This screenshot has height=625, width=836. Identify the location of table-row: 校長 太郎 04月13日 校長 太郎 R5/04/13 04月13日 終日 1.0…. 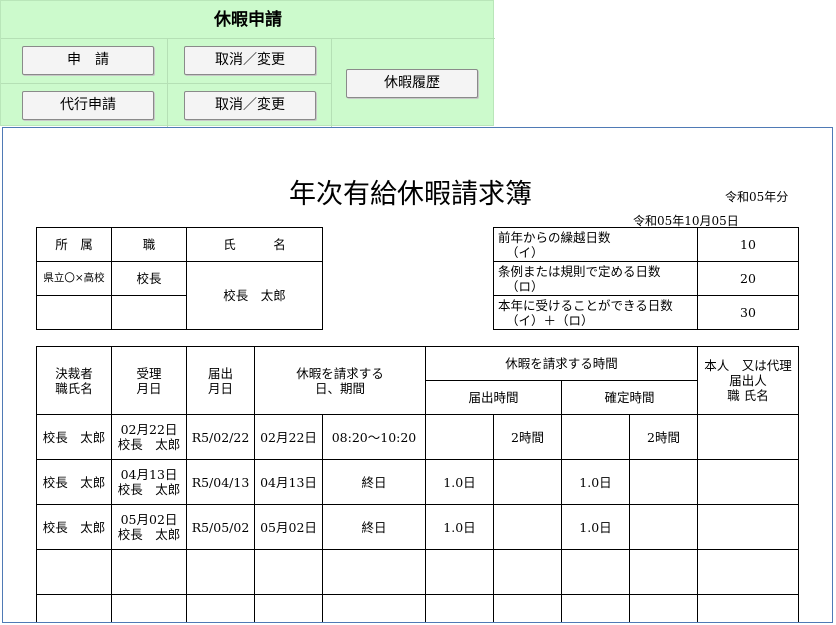
(417, 482).